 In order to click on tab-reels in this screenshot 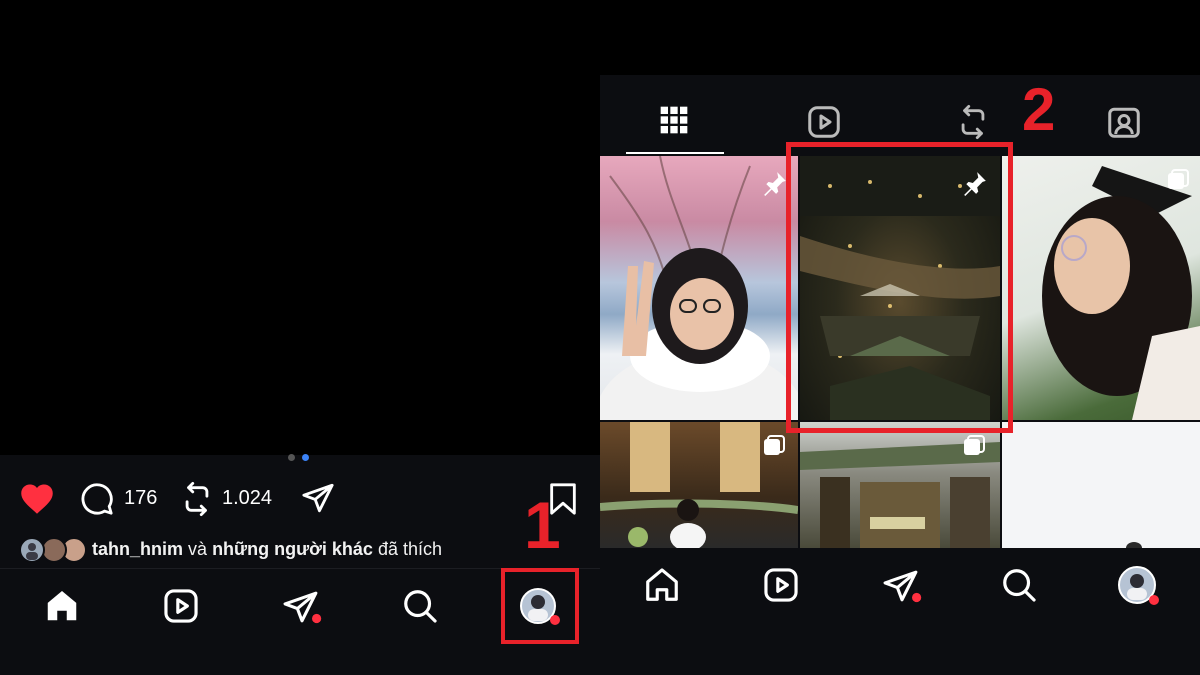, I will do `click(824, 122)`.